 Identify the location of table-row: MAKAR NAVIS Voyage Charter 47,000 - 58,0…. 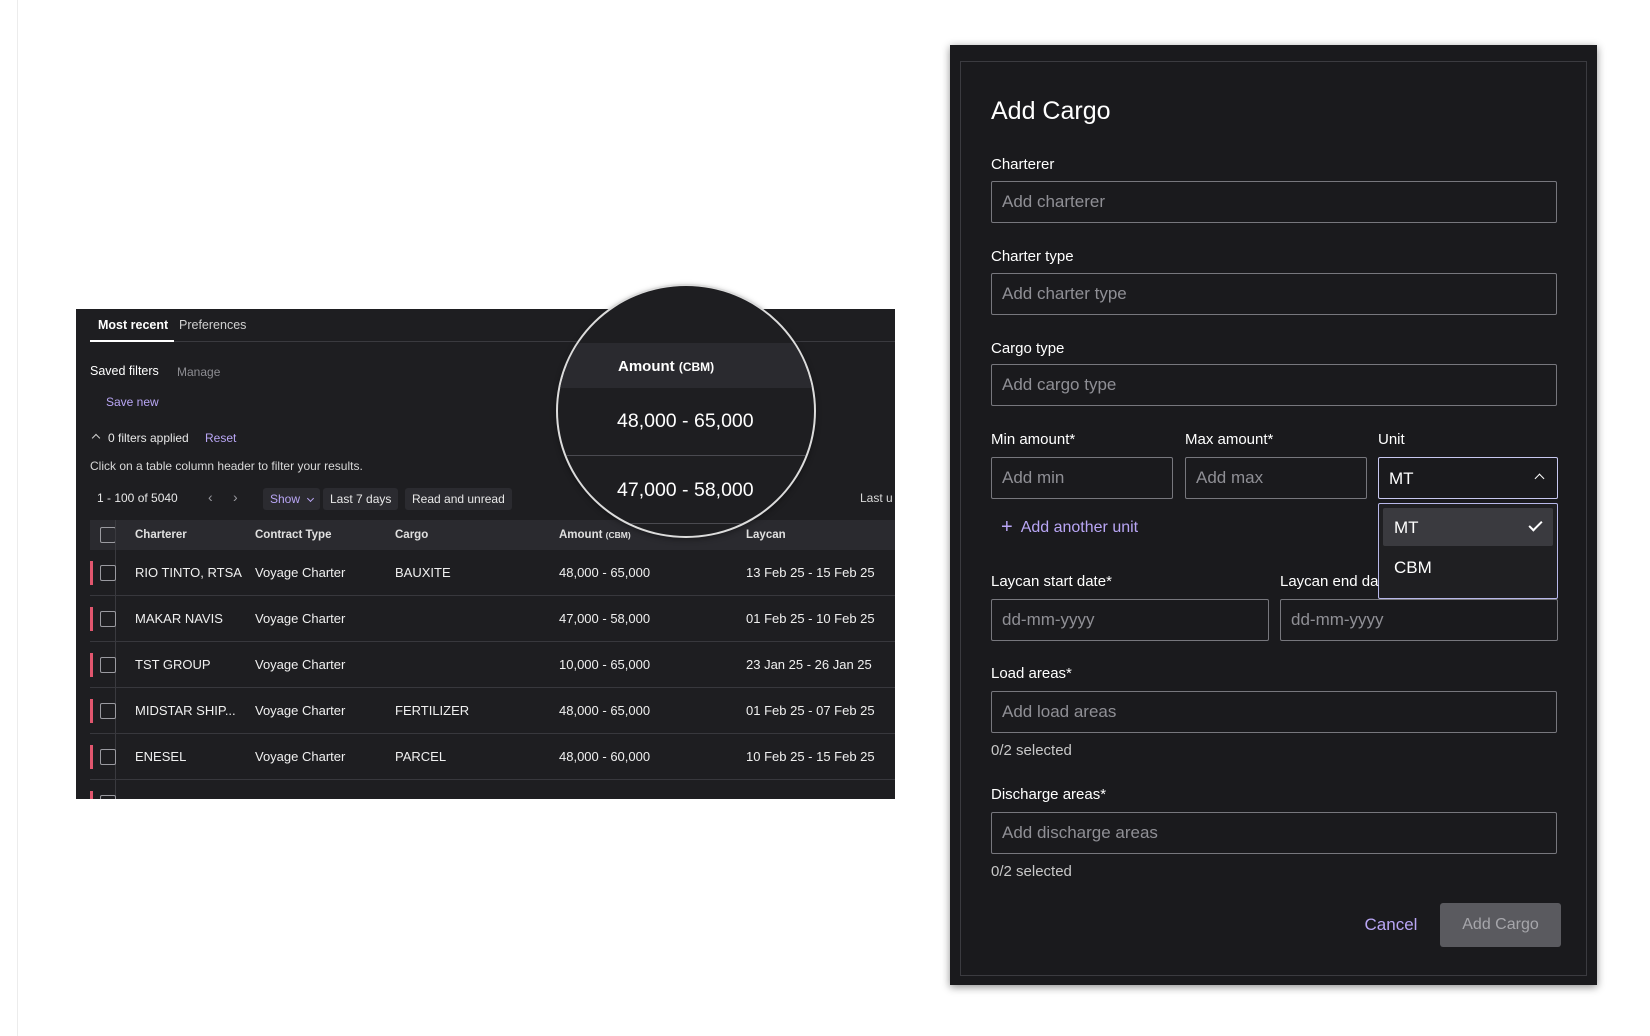
(492, 619).